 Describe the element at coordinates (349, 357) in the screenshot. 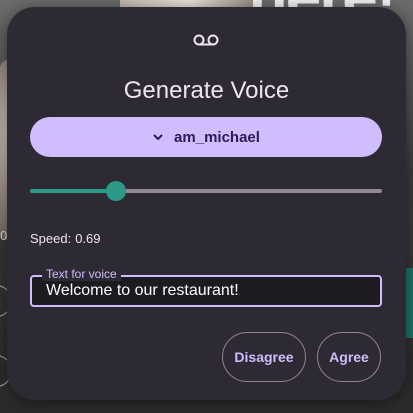

I see `agree-button: Agree` at that location.